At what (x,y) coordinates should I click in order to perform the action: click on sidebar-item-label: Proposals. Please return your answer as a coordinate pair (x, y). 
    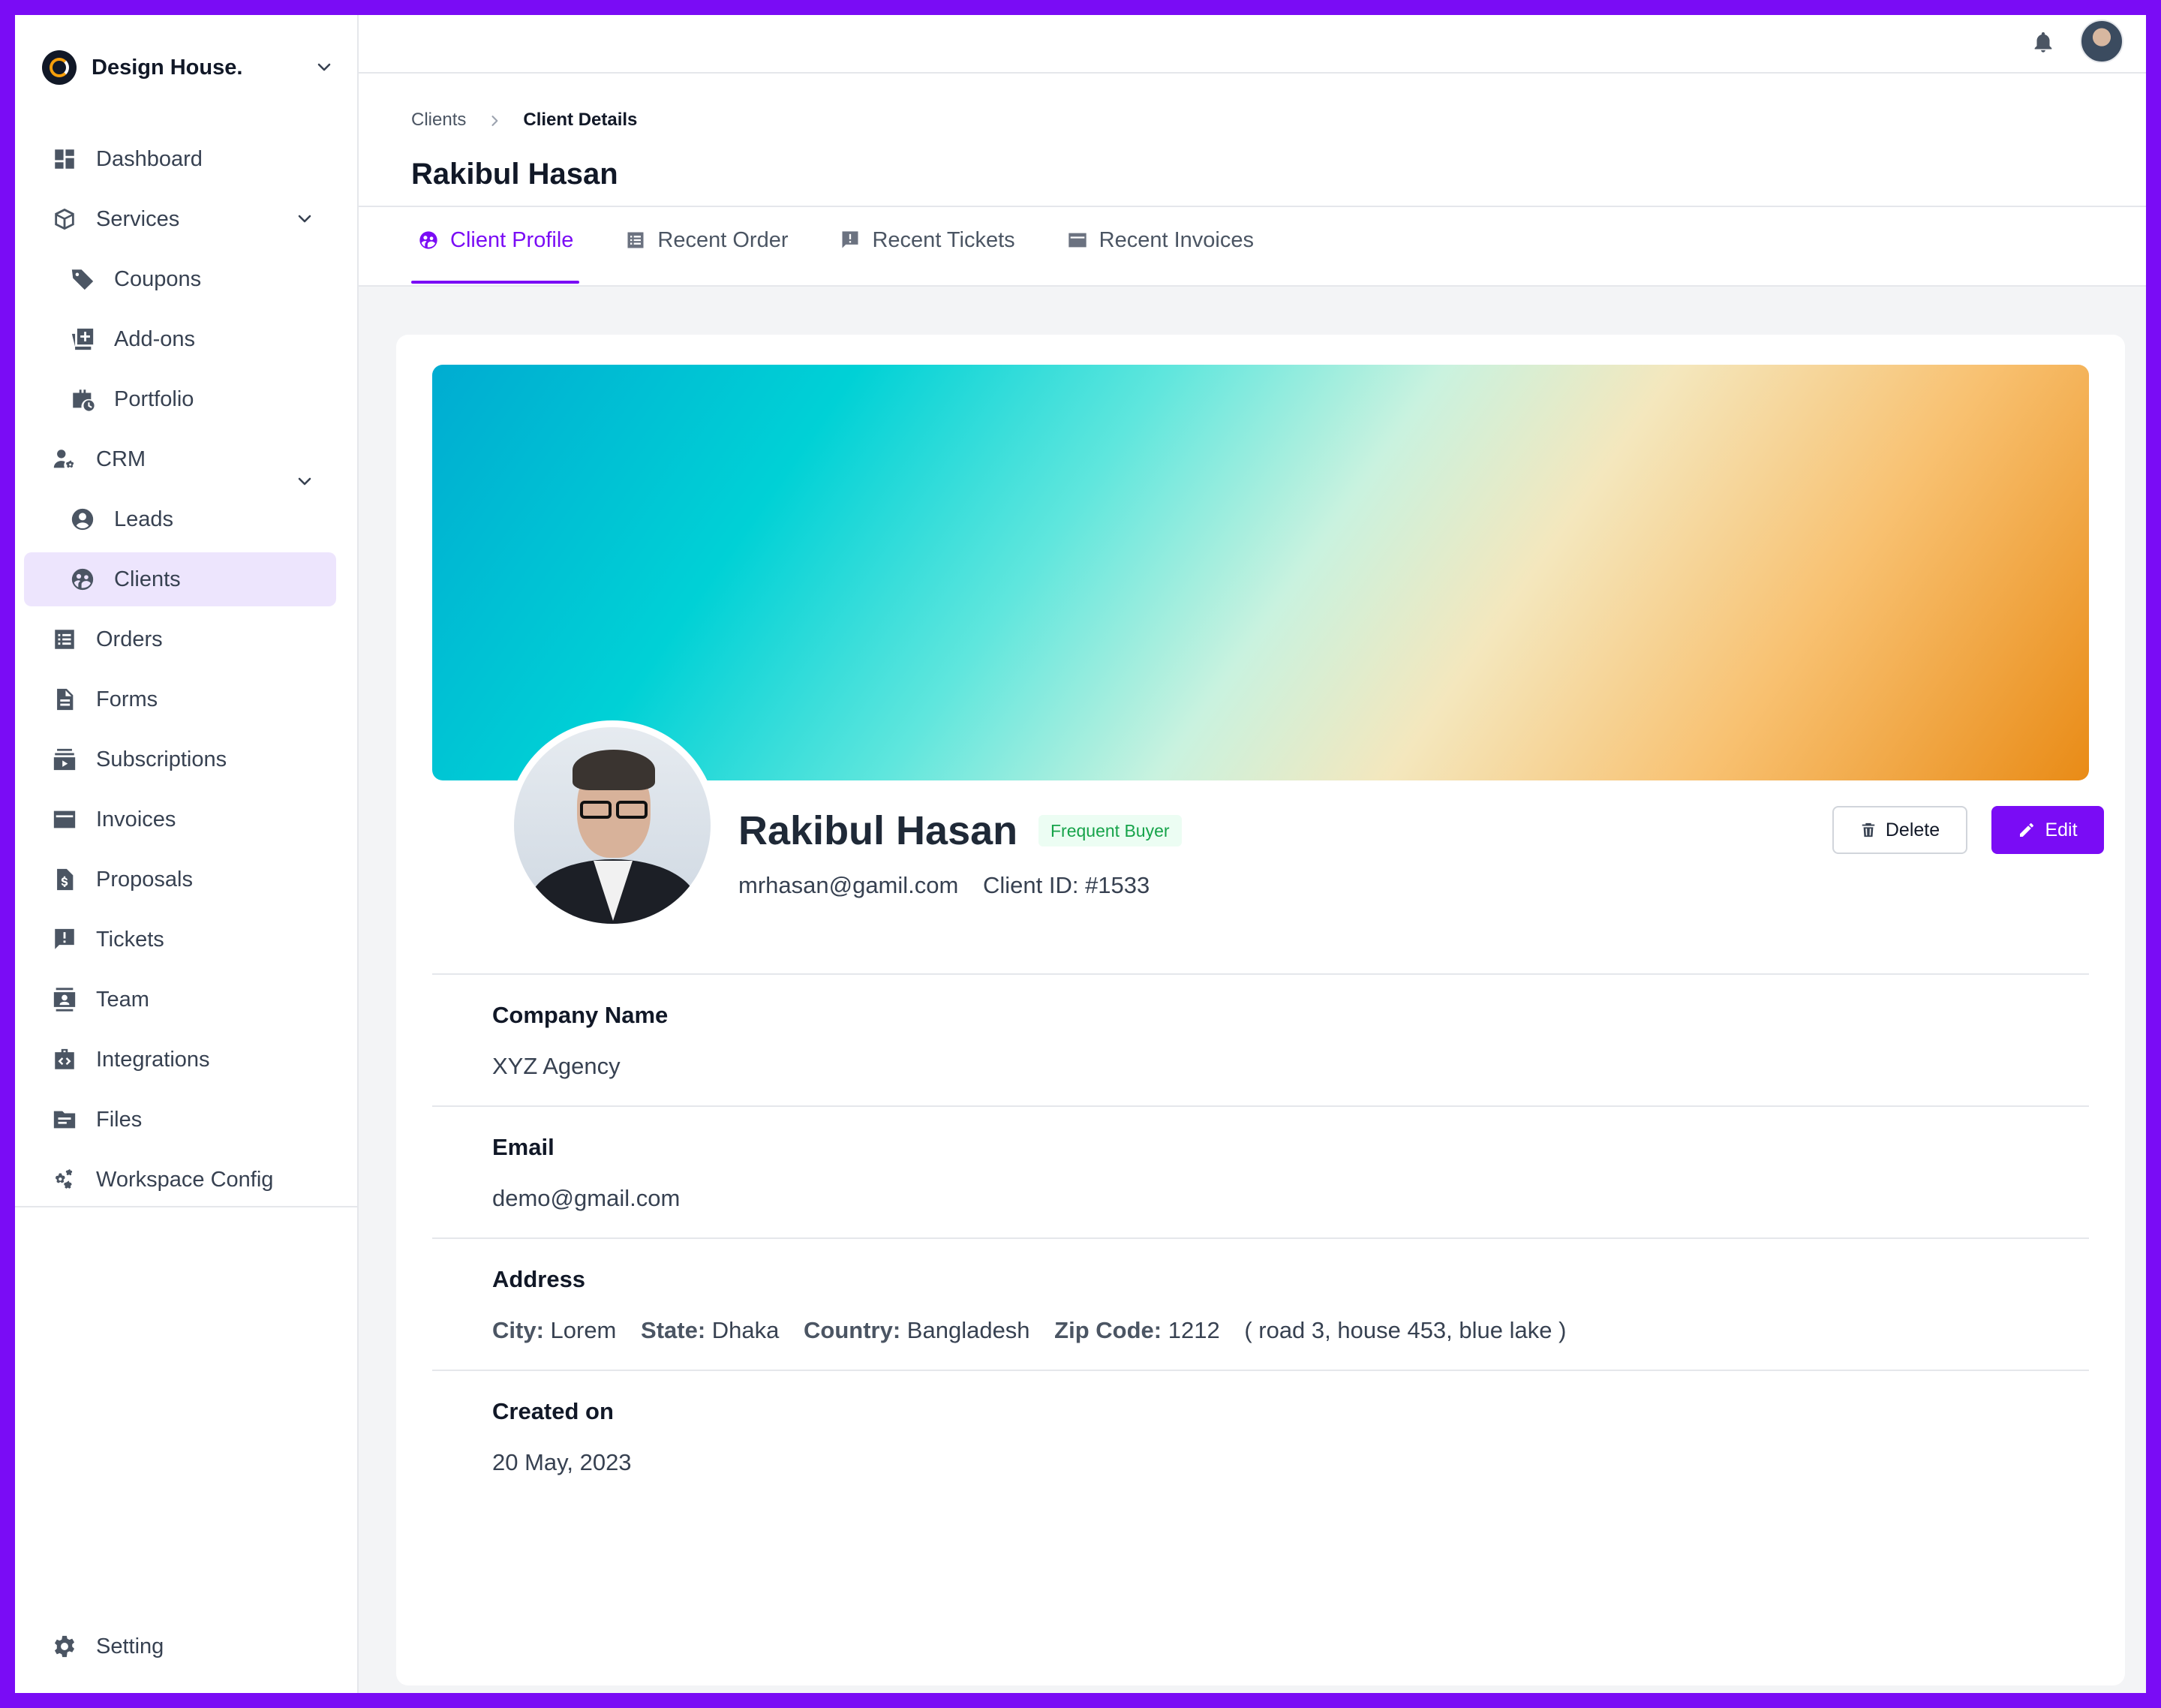
    Looking at the image, I should click on (144, 879).